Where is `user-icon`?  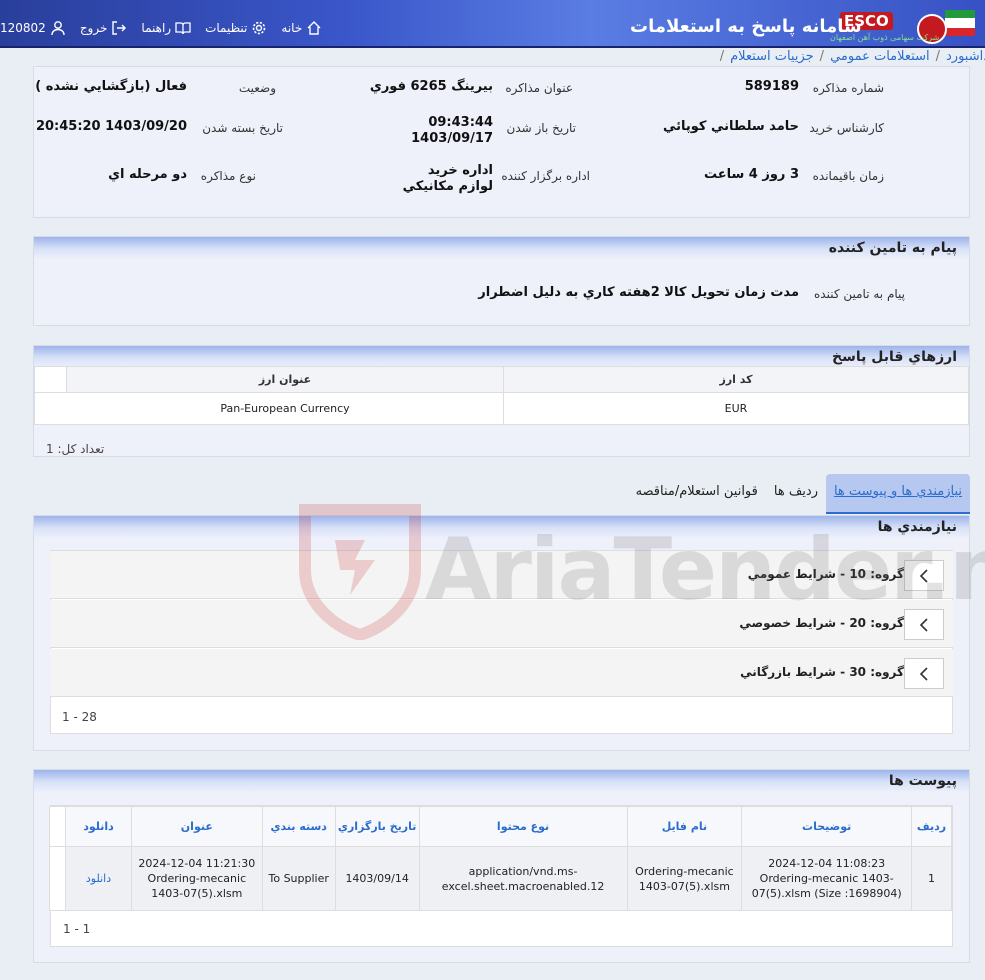 user-icon is located at coordinates (58, 28).